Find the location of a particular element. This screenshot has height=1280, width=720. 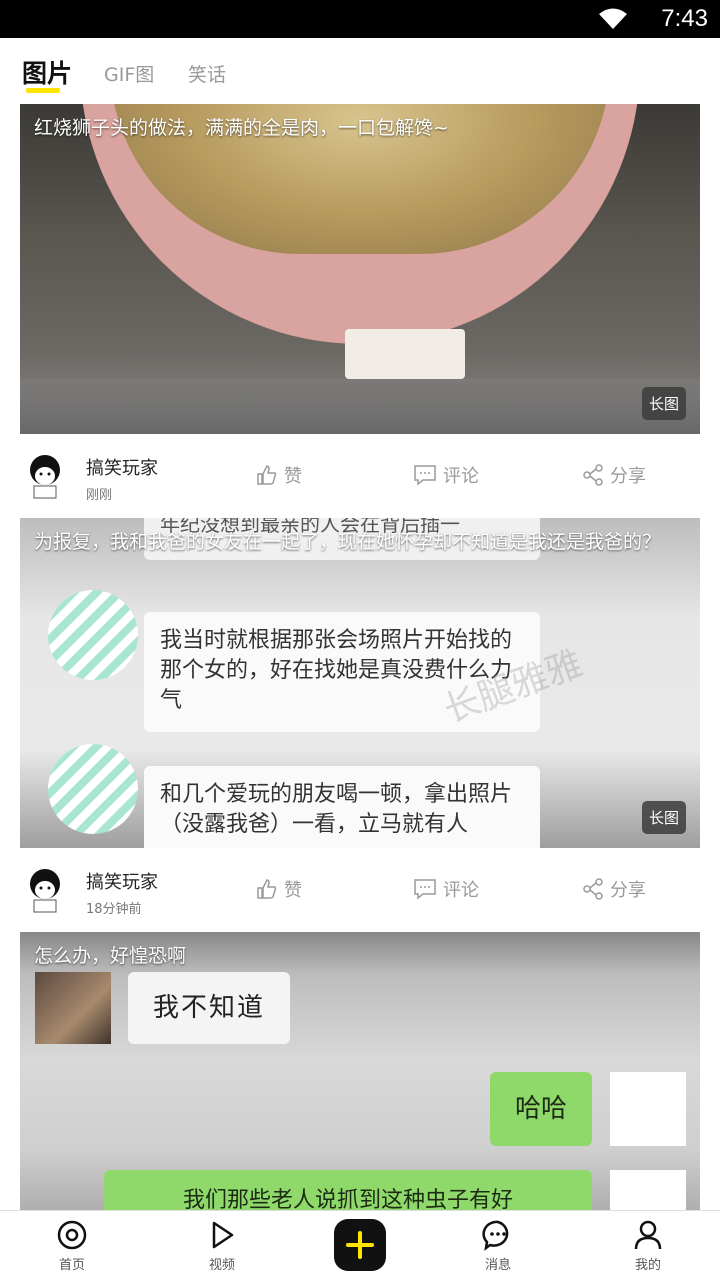

chat-bubble: 我们那些老人说抓到这种虫子有好 is located at coordinates (348, 1190).